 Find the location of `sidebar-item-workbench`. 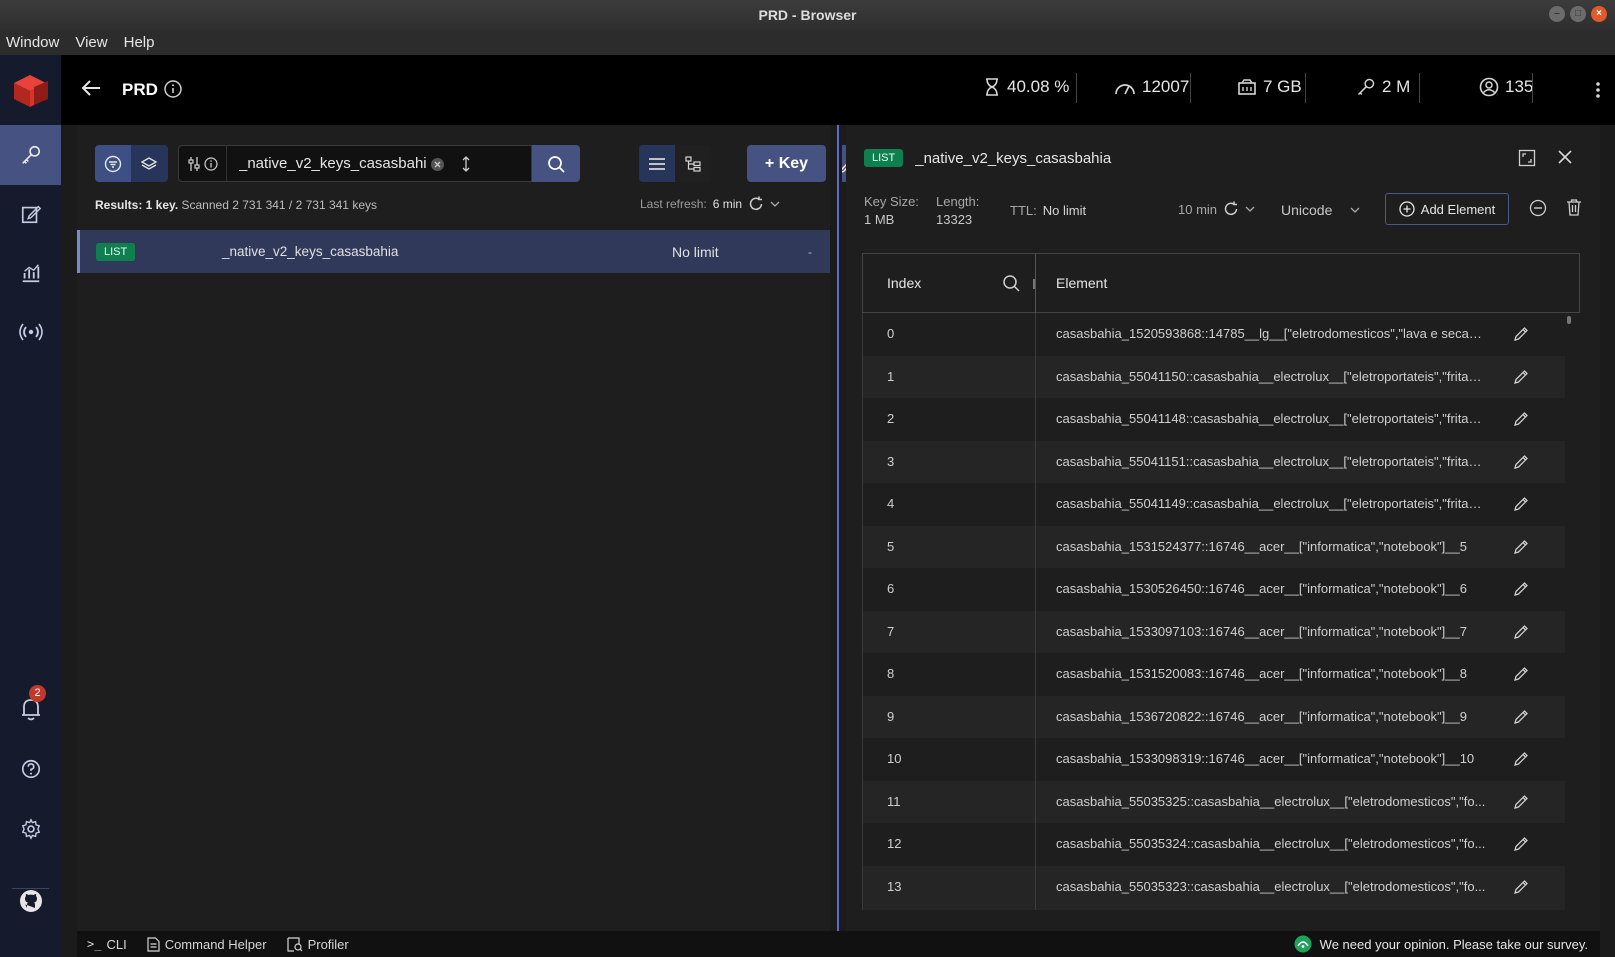

sidebar-item-workbench is located at coordinates (30, 214).